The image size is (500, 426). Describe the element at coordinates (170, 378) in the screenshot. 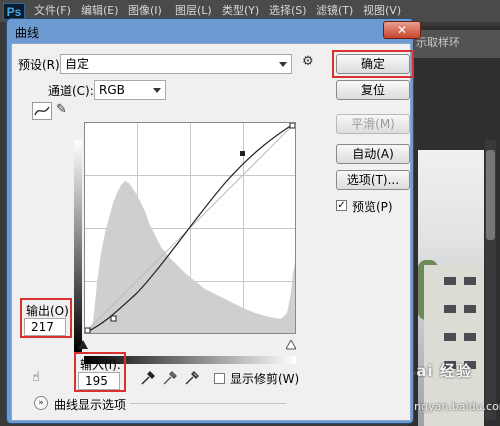

I see `gray-eyedropper-icon` at that location.